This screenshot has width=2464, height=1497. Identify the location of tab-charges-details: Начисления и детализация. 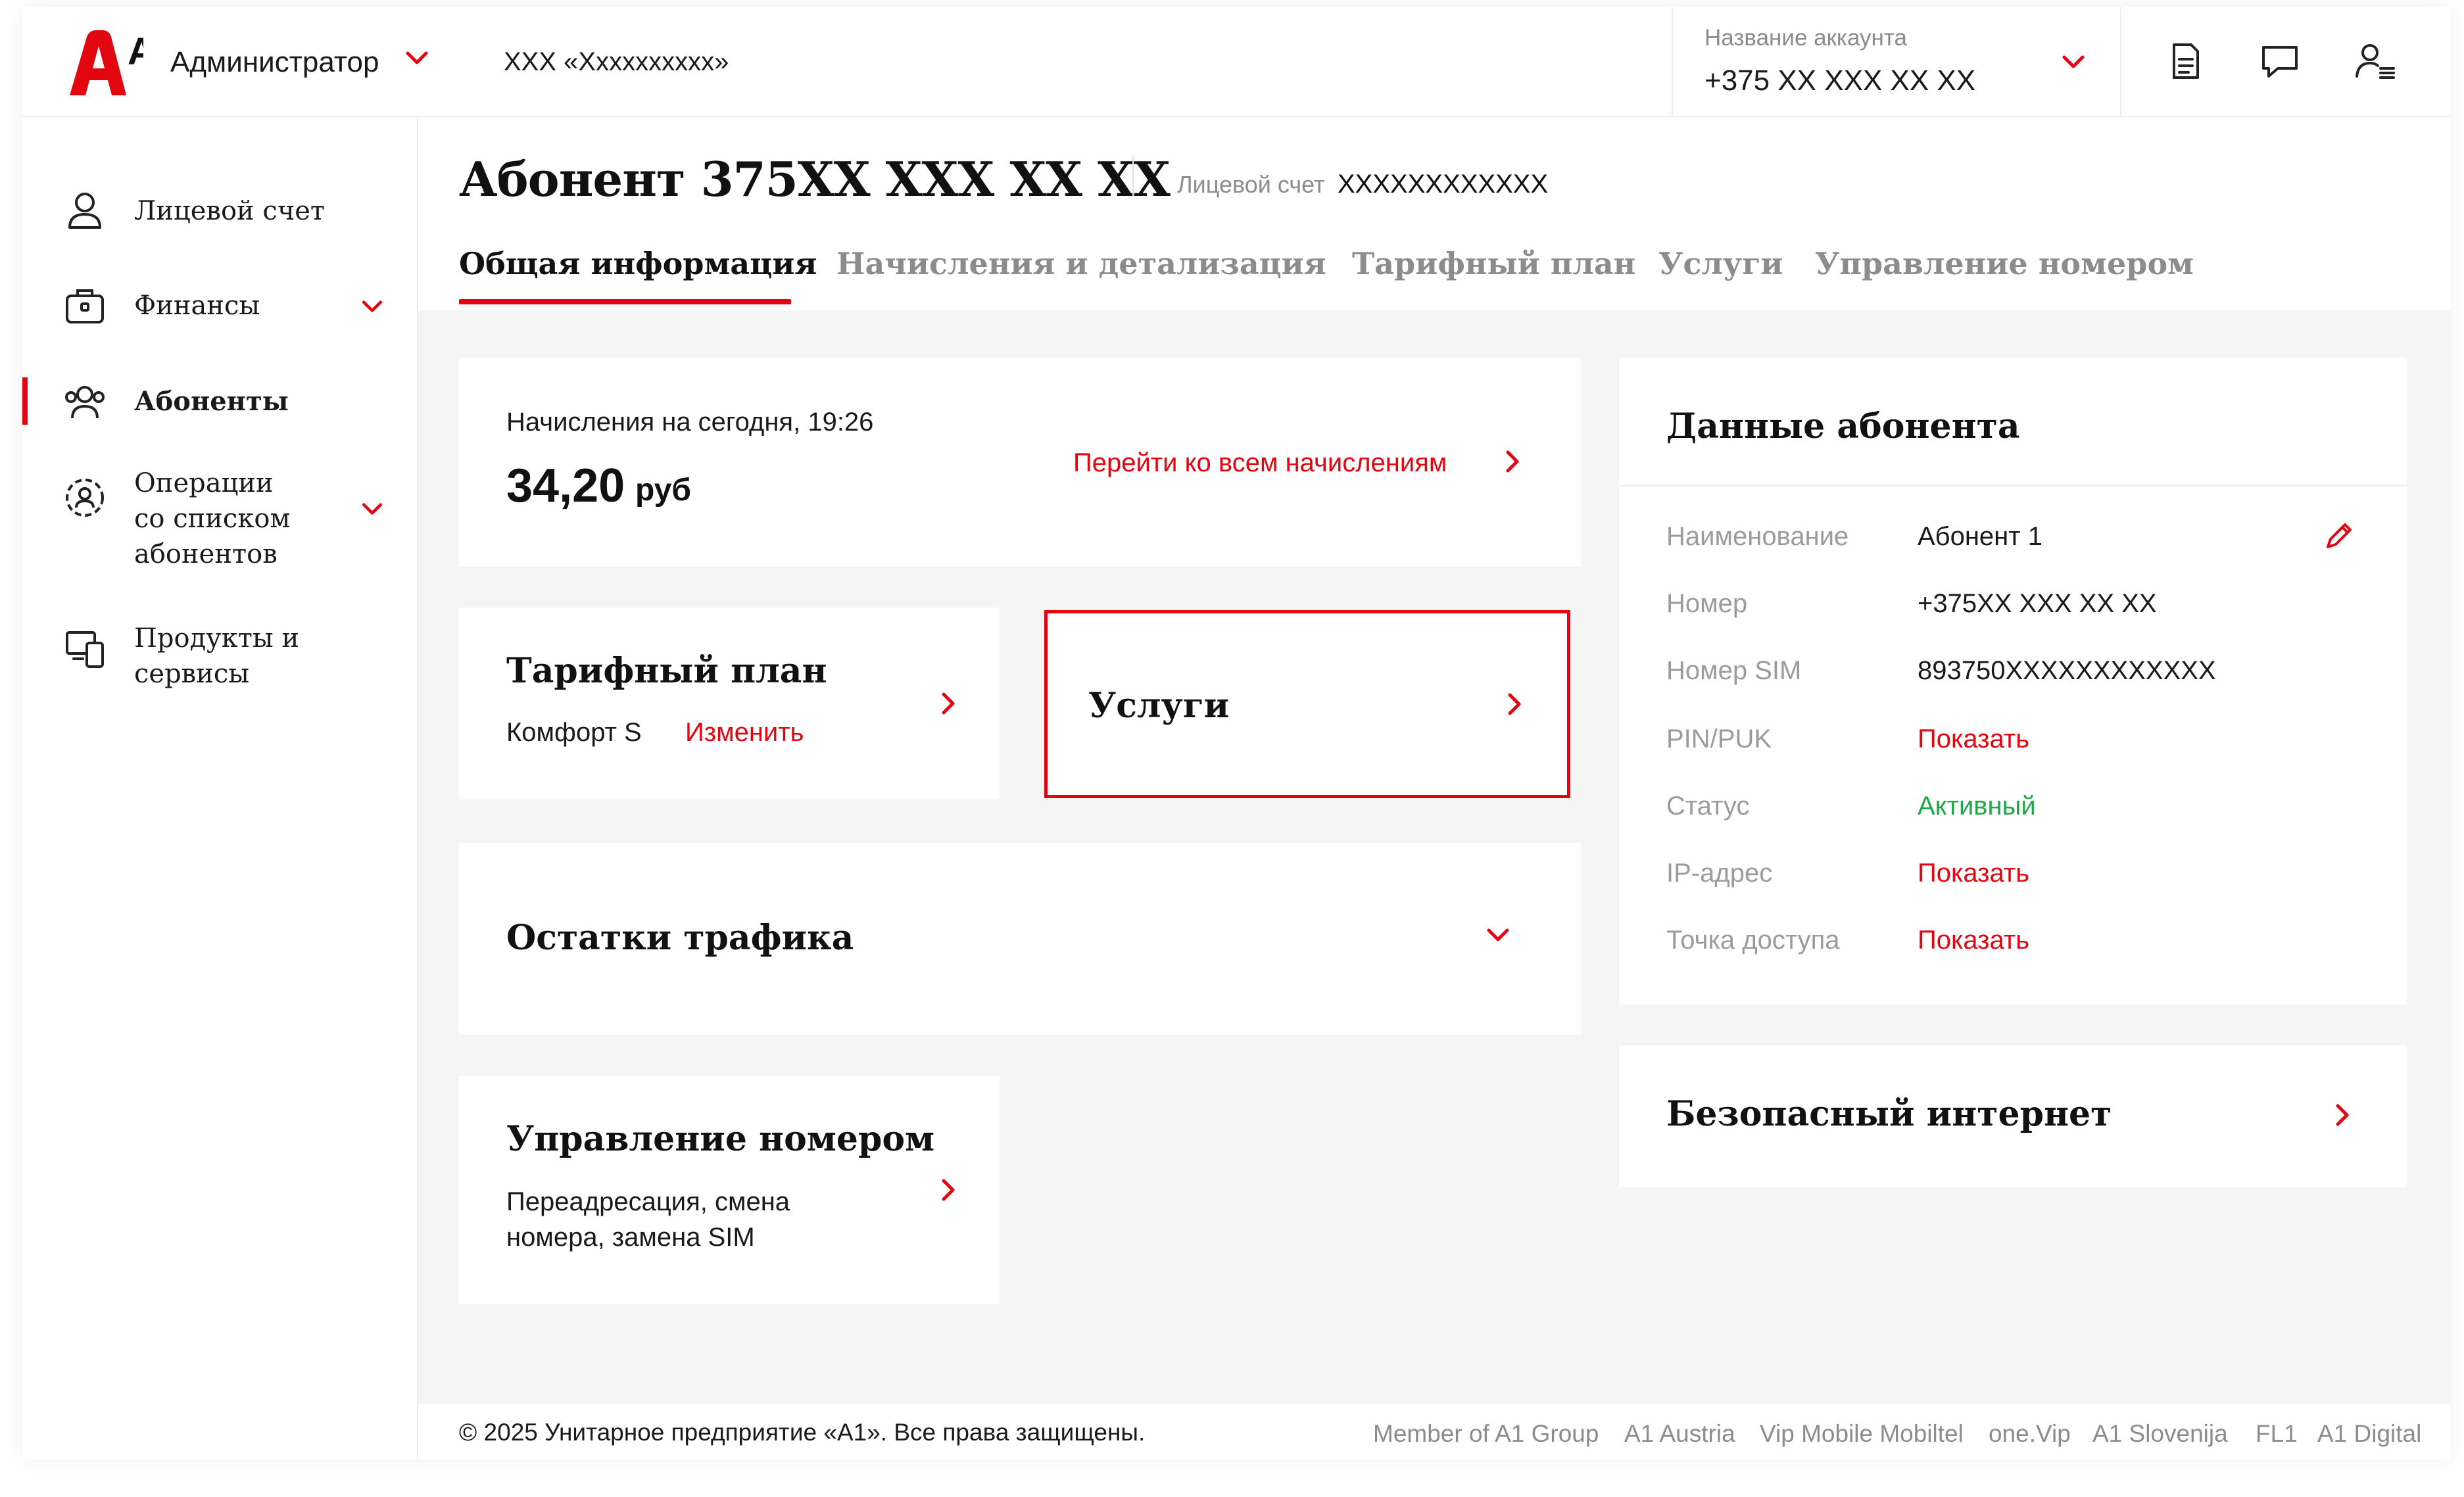
(1081, 263).